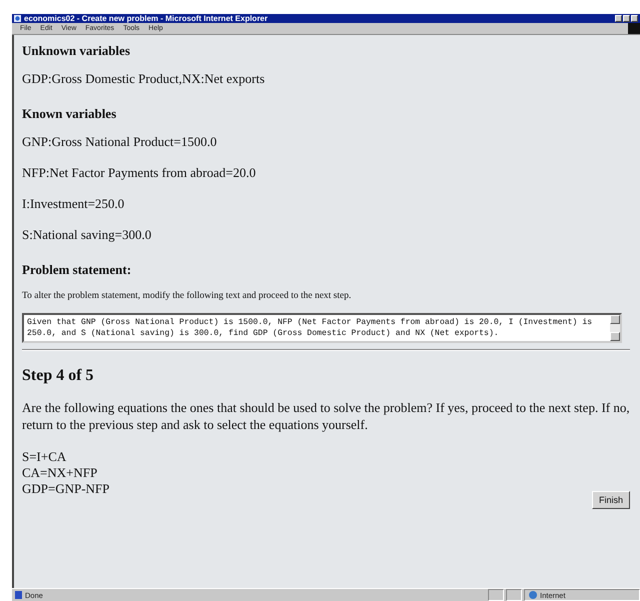 The image size is (640, 601). I want to click on minimize-button, so click(618, 18).